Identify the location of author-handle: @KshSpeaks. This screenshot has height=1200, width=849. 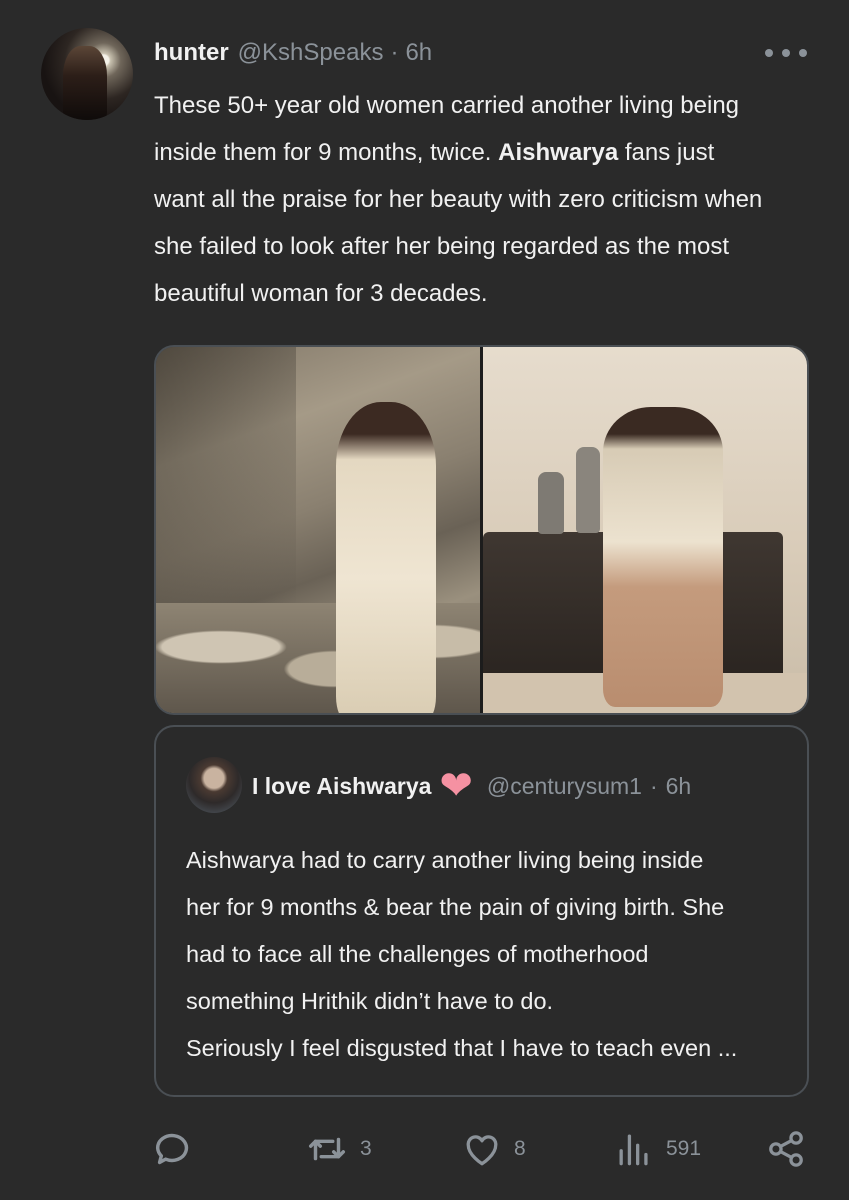
(311, 53).